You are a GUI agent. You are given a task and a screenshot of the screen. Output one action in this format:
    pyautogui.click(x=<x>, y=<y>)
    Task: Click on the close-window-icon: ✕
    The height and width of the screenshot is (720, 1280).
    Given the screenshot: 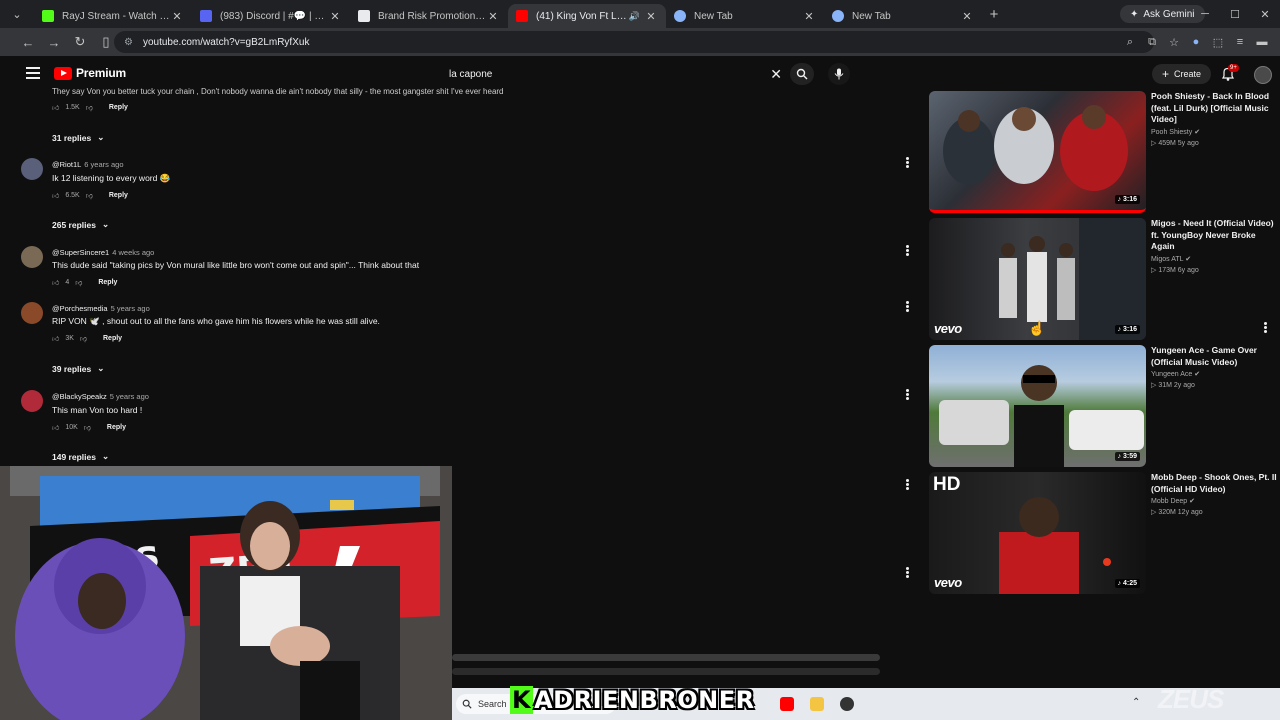 What is the action you would take?
    pyautogui.click(x=1265, y=14)
    